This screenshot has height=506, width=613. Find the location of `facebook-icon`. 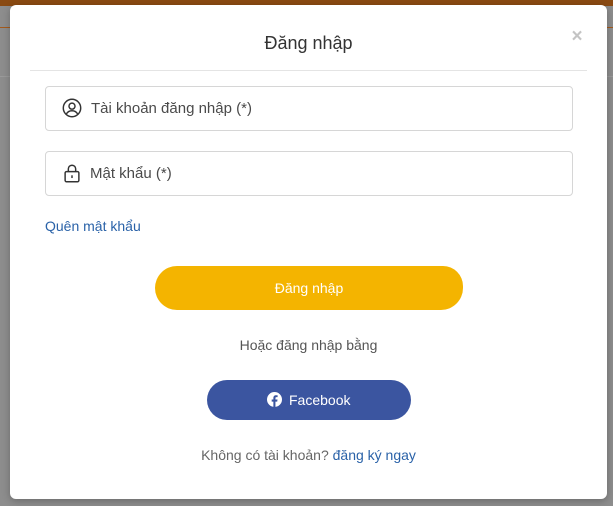

facebook-icon is located at coordinates (274, 399).